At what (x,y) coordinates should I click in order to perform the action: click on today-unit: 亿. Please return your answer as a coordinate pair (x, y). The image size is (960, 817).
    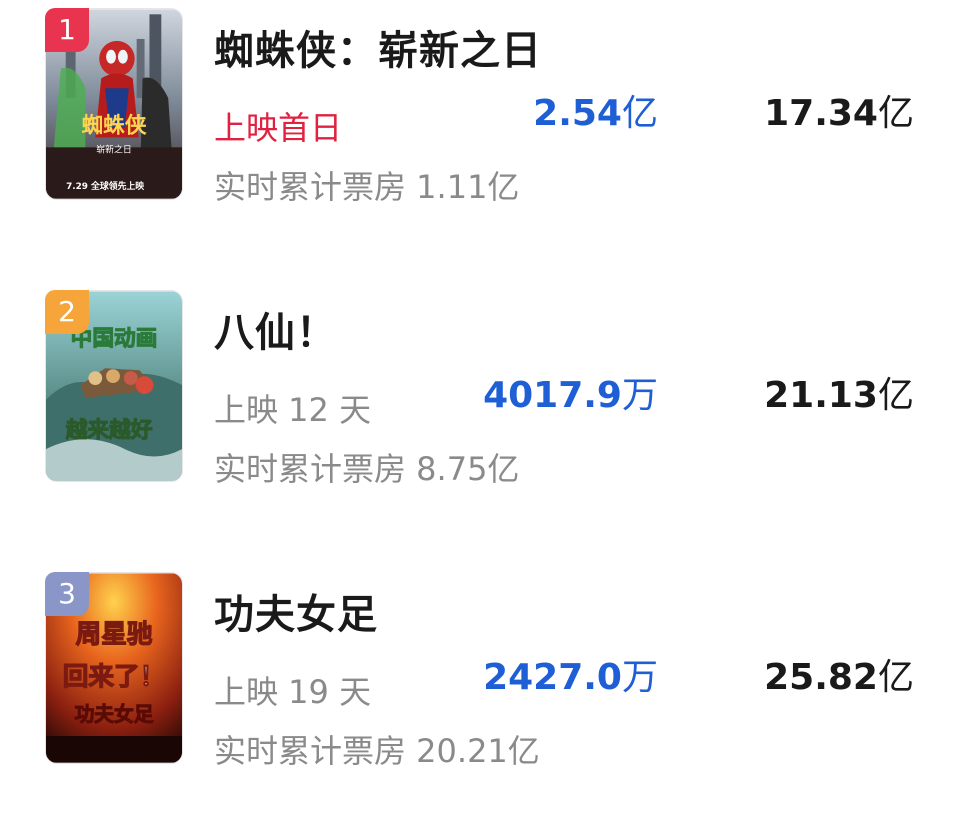
    Looking at the image, I should click on (639, 113).